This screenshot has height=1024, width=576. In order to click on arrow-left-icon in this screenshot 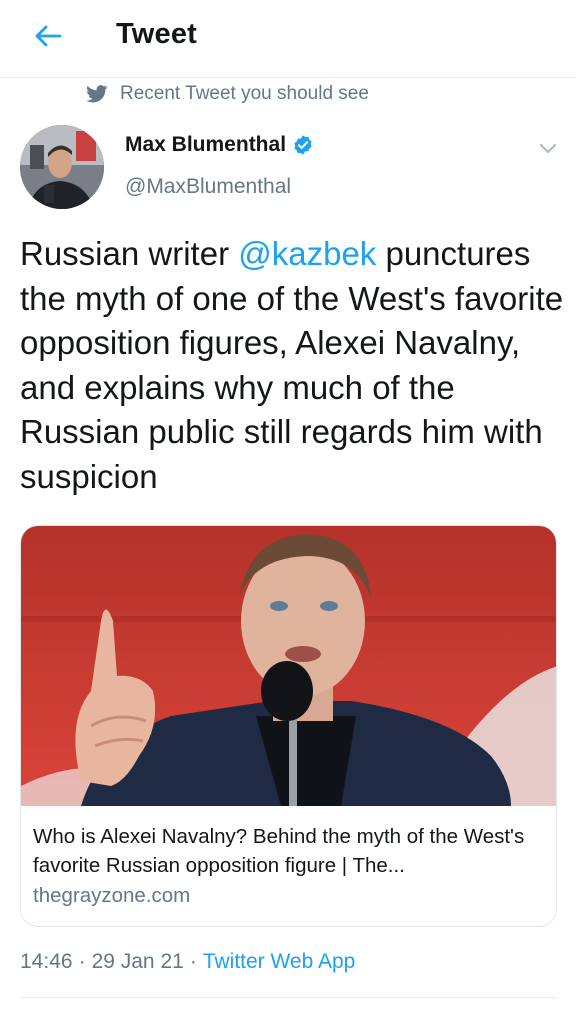, I will do `click(48, 36)`.